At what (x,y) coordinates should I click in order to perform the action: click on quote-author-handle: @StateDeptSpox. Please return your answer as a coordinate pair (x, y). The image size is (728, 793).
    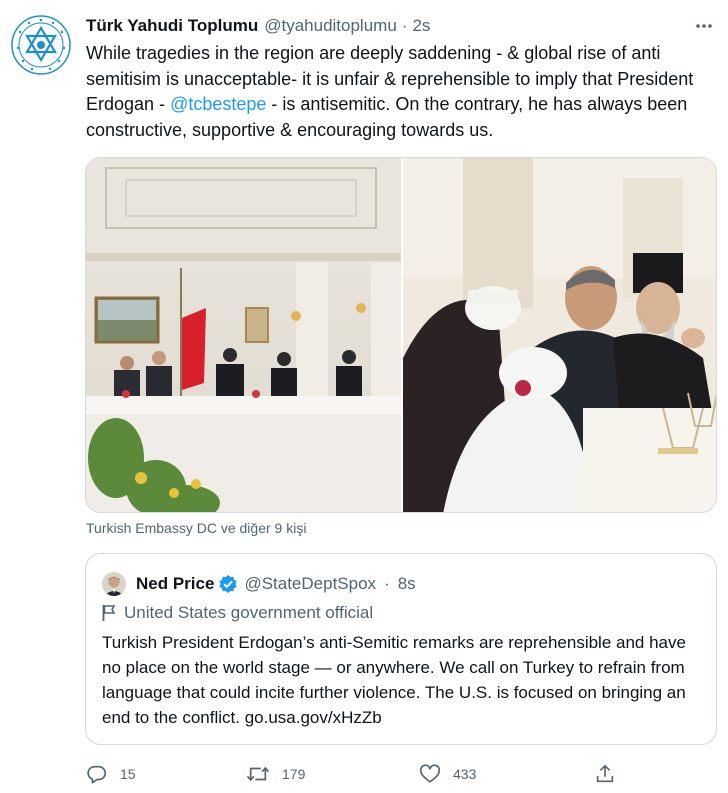
    Looking at the image, I should click on (310, 583).